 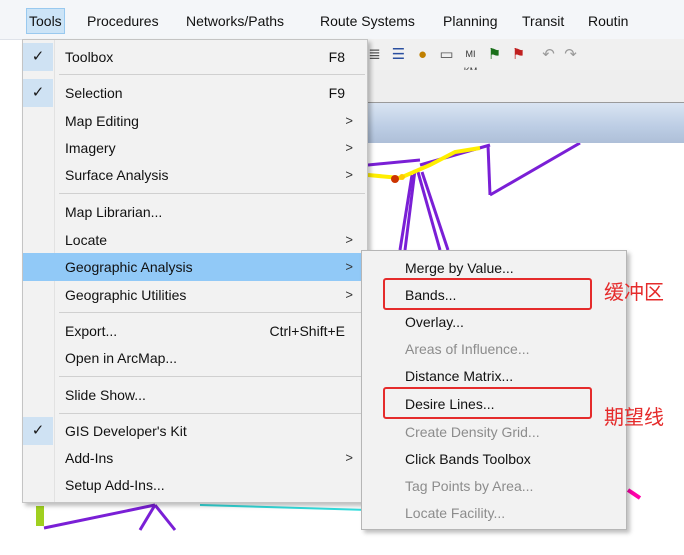 I want to click on highlight-box-bands, so click(x=487, y=294).